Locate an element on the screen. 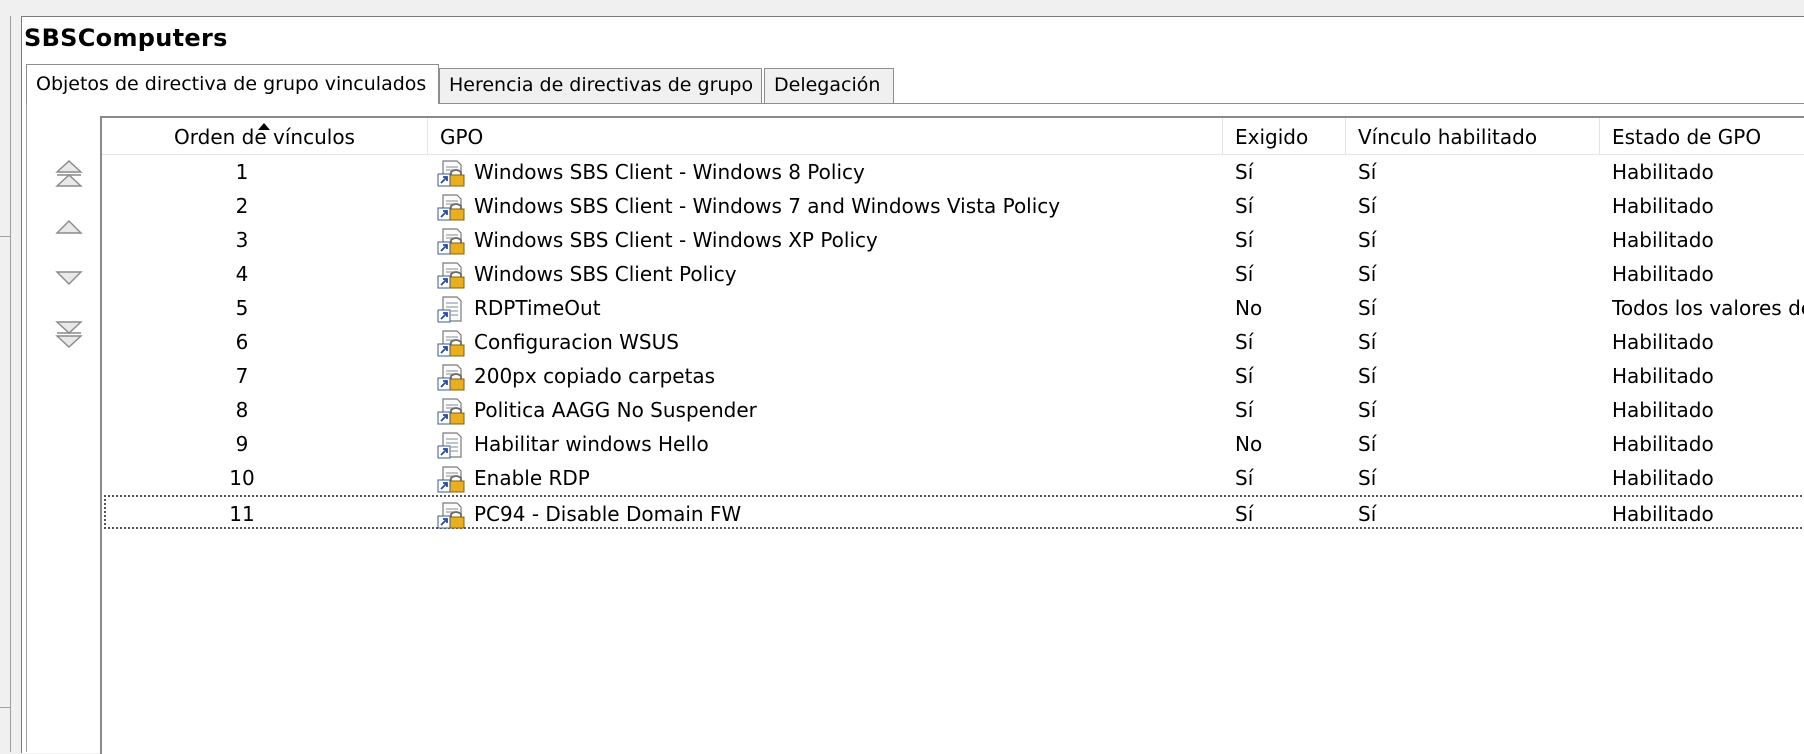  double-chevron-down-icon is located at coordinates (69, 334).